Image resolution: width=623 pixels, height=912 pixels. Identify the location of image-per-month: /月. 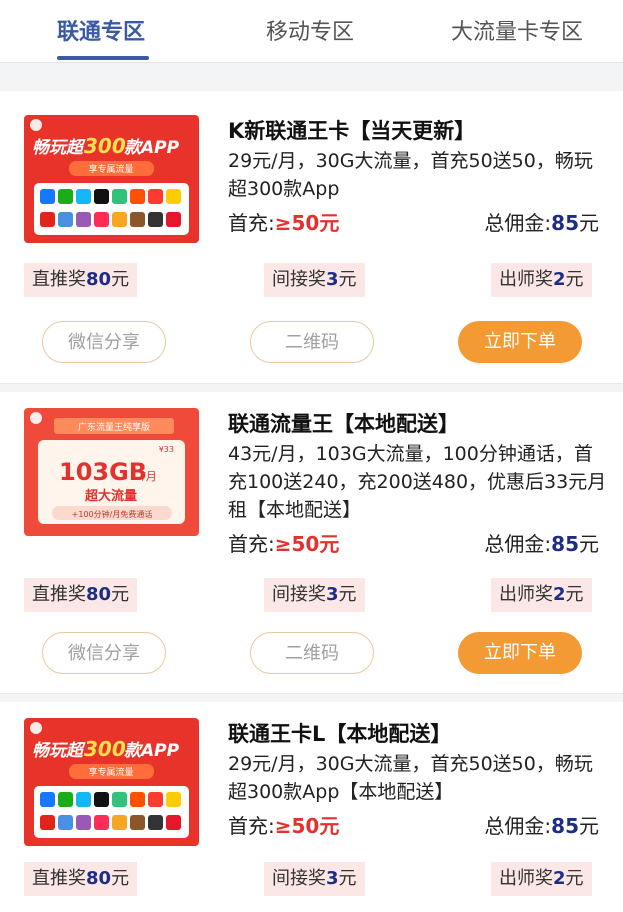
(149, 476).